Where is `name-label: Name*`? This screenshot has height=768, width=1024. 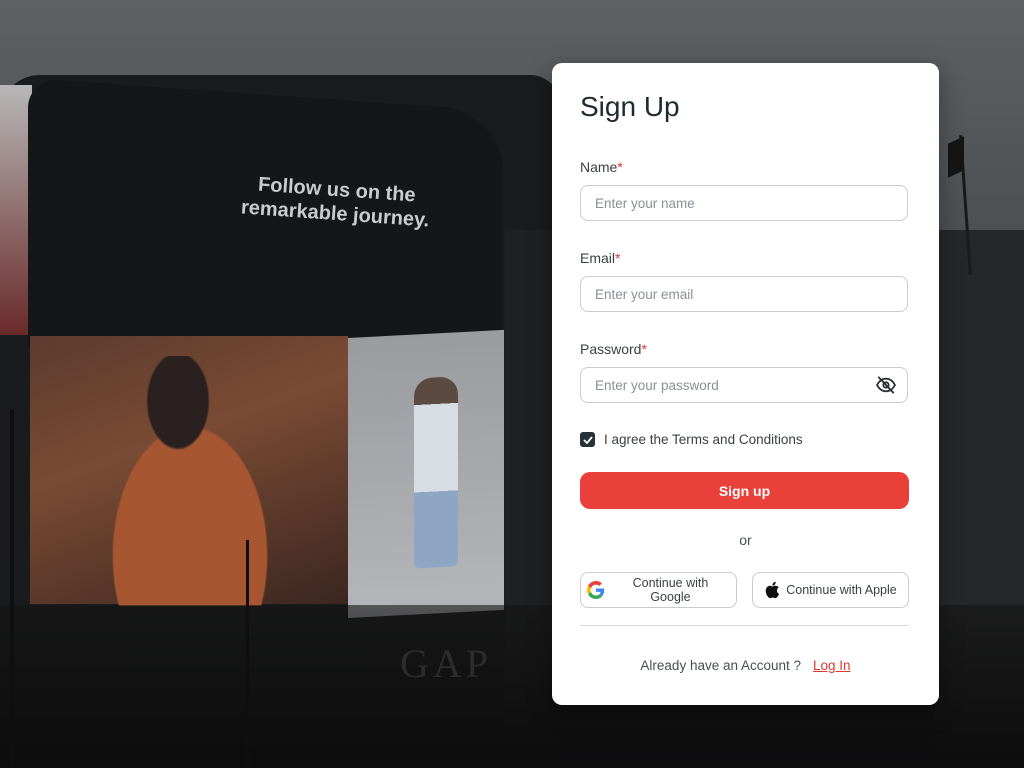 name-label: Name* is located at coordinates (601, 167).